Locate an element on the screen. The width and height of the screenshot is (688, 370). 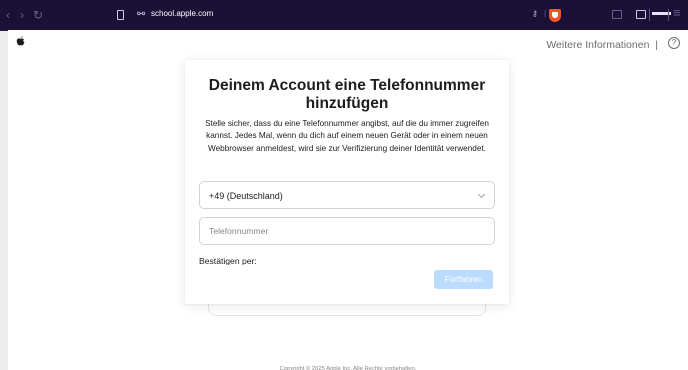
bookmark-icon is located at coordinates (120, 15).